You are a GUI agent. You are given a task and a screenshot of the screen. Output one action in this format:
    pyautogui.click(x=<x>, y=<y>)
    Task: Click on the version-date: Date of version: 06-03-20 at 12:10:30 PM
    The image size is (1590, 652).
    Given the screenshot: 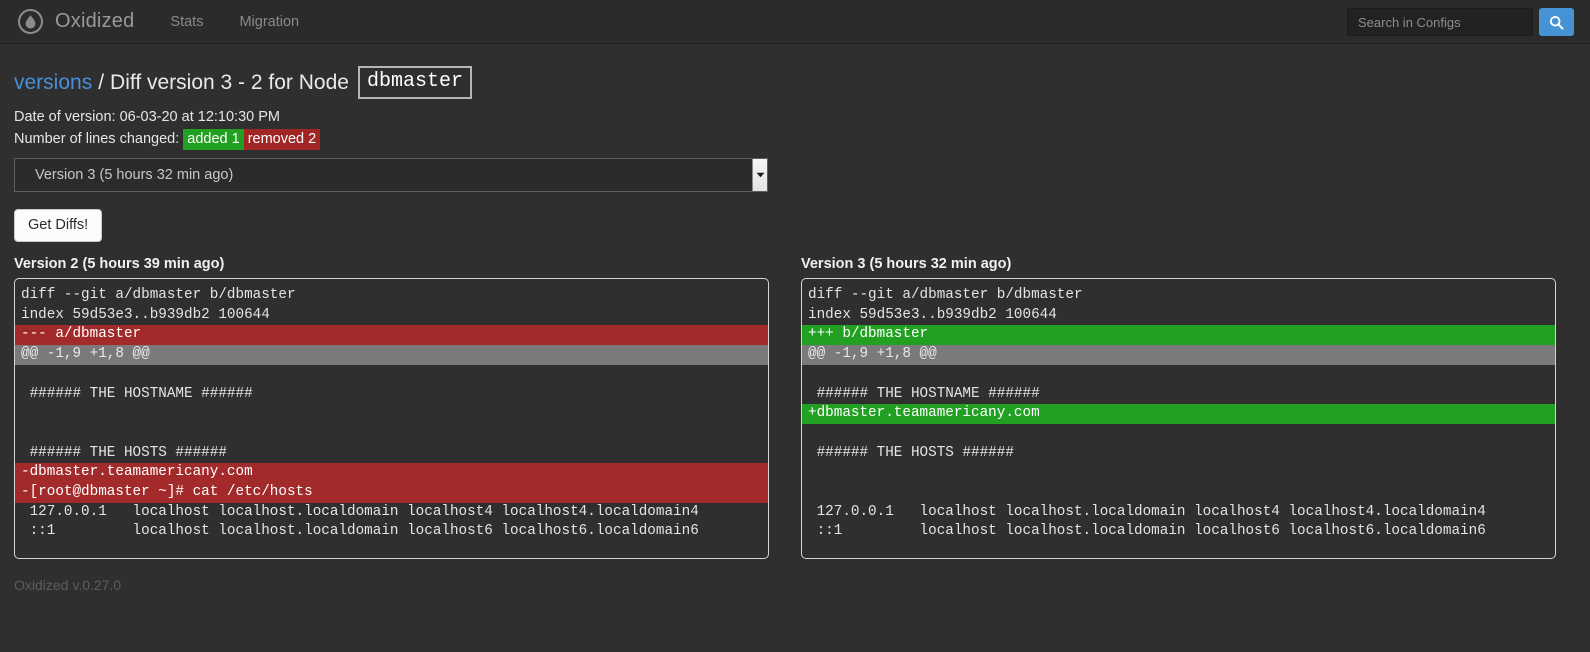 What is the action you would take?
    pyautogui.click(x=147, y=117)
    